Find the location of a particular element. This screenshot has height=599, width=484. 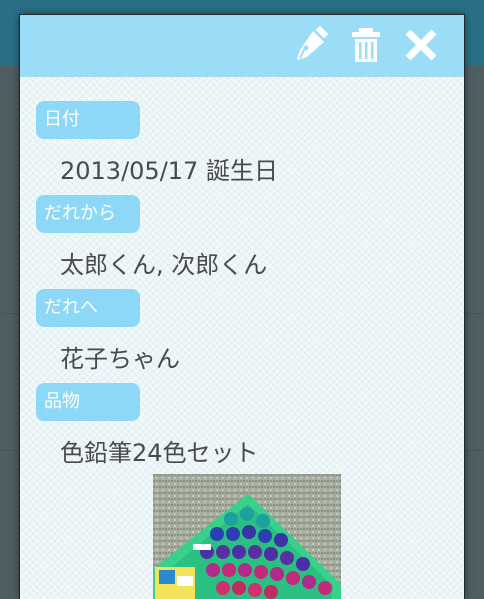

trash-icon is located at coordinates (366, 45).